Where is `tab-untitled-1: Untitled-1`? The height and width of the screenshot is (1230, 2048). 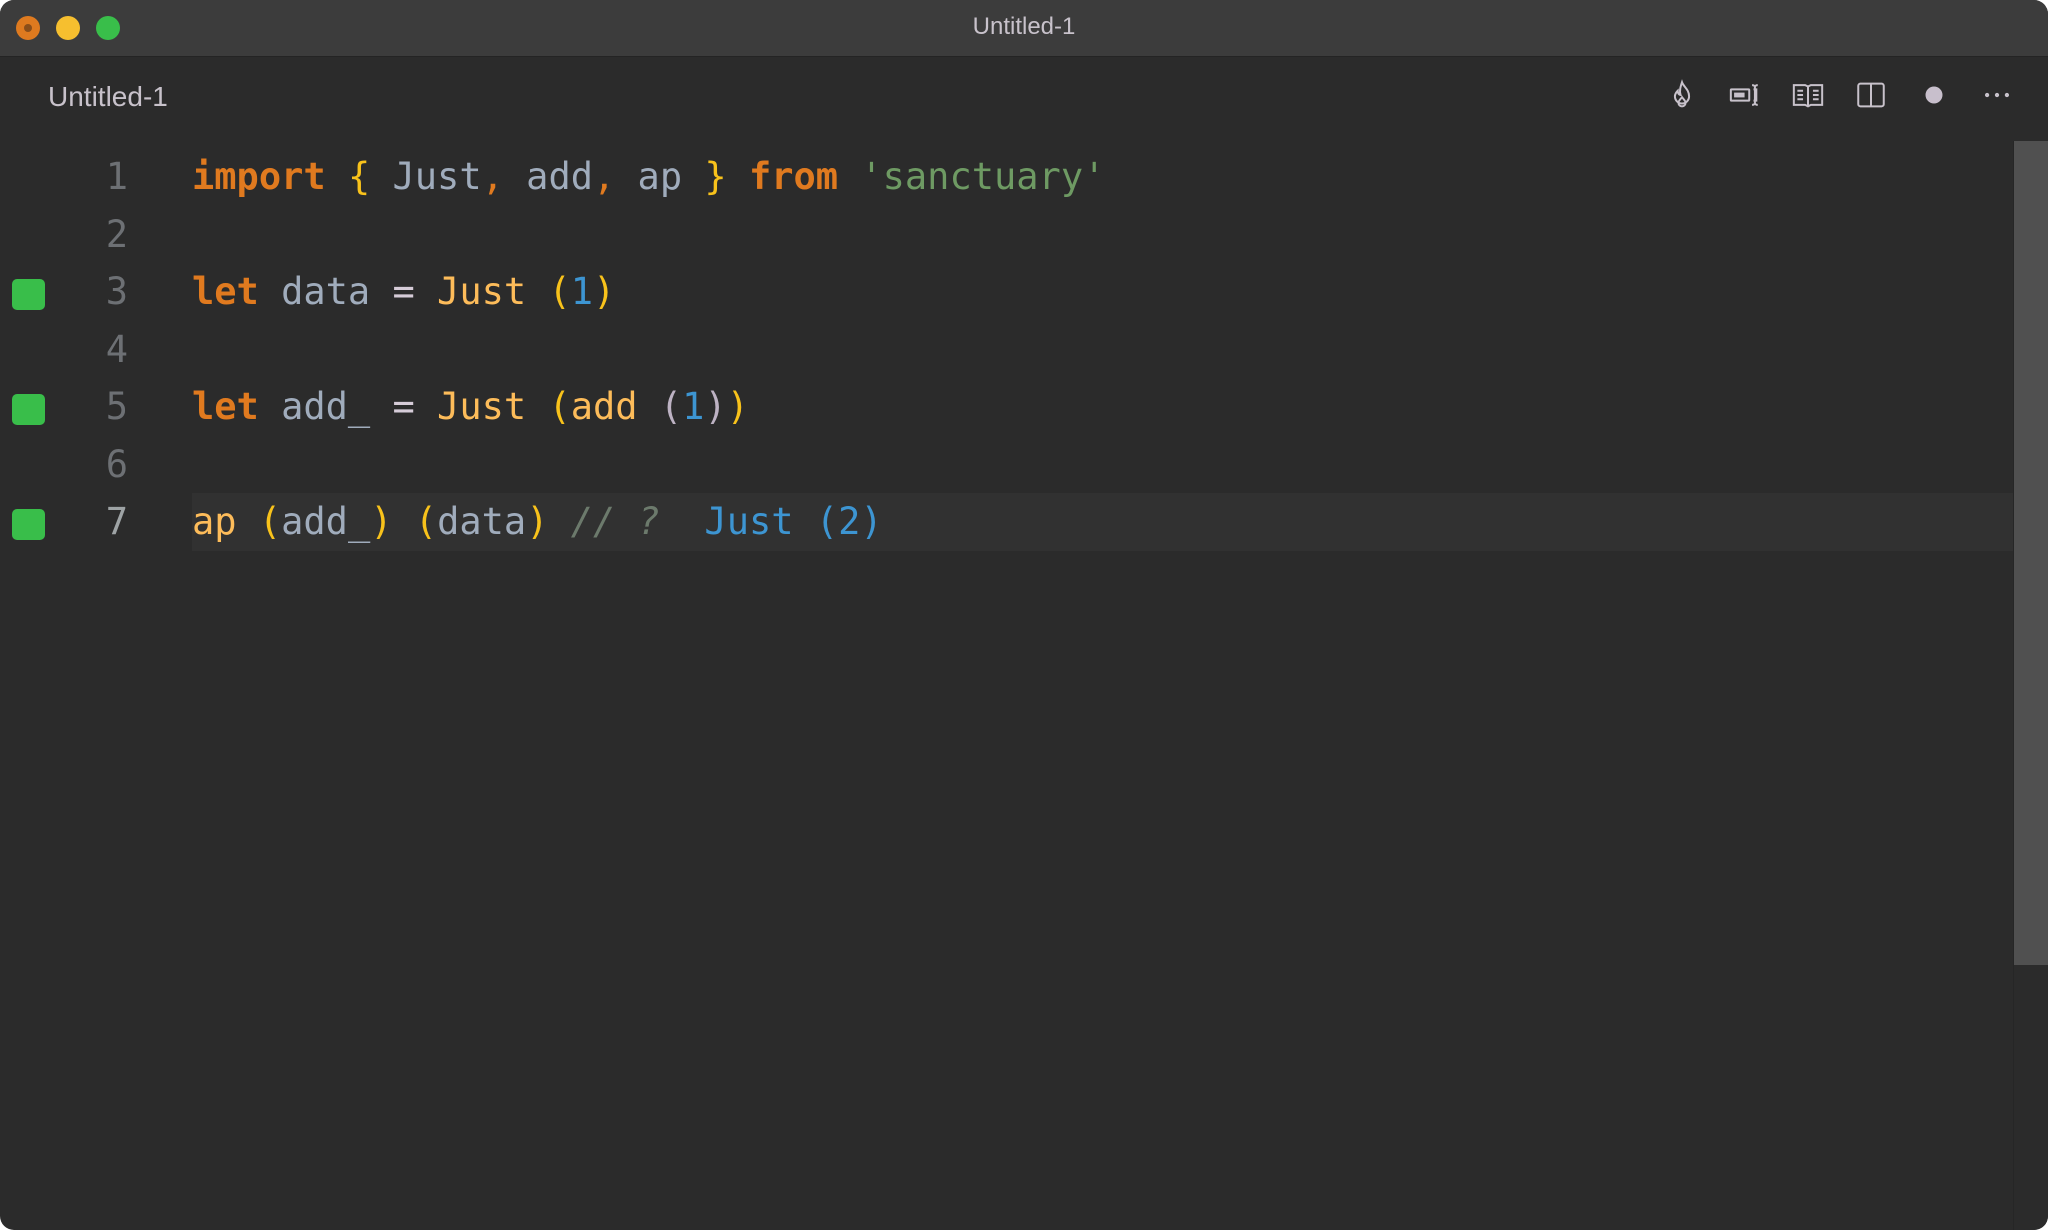 tab-untitled-1: Untitled-1 is located at coordinates (108, 97).